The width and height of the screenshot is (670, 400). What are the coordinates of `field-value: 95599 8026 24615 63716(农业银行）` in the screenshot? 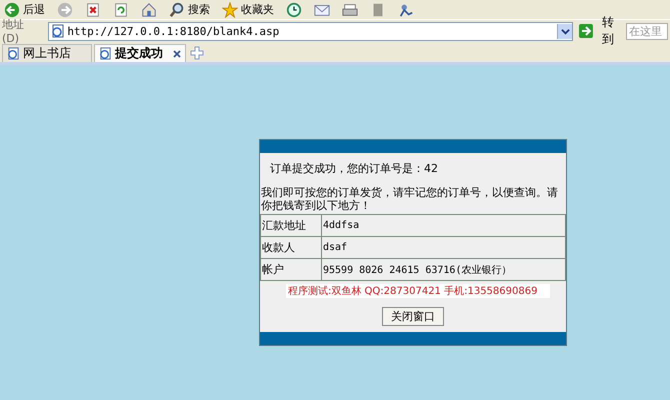 It's located at (444, 269).